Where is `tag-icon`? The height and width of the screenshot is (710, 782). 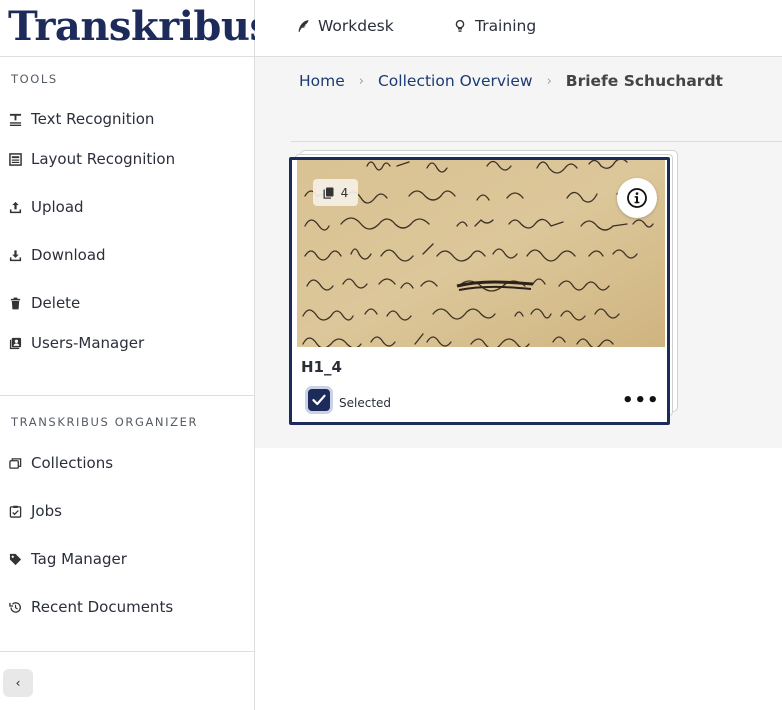
tag-icon is located at coordinates (15, 559).